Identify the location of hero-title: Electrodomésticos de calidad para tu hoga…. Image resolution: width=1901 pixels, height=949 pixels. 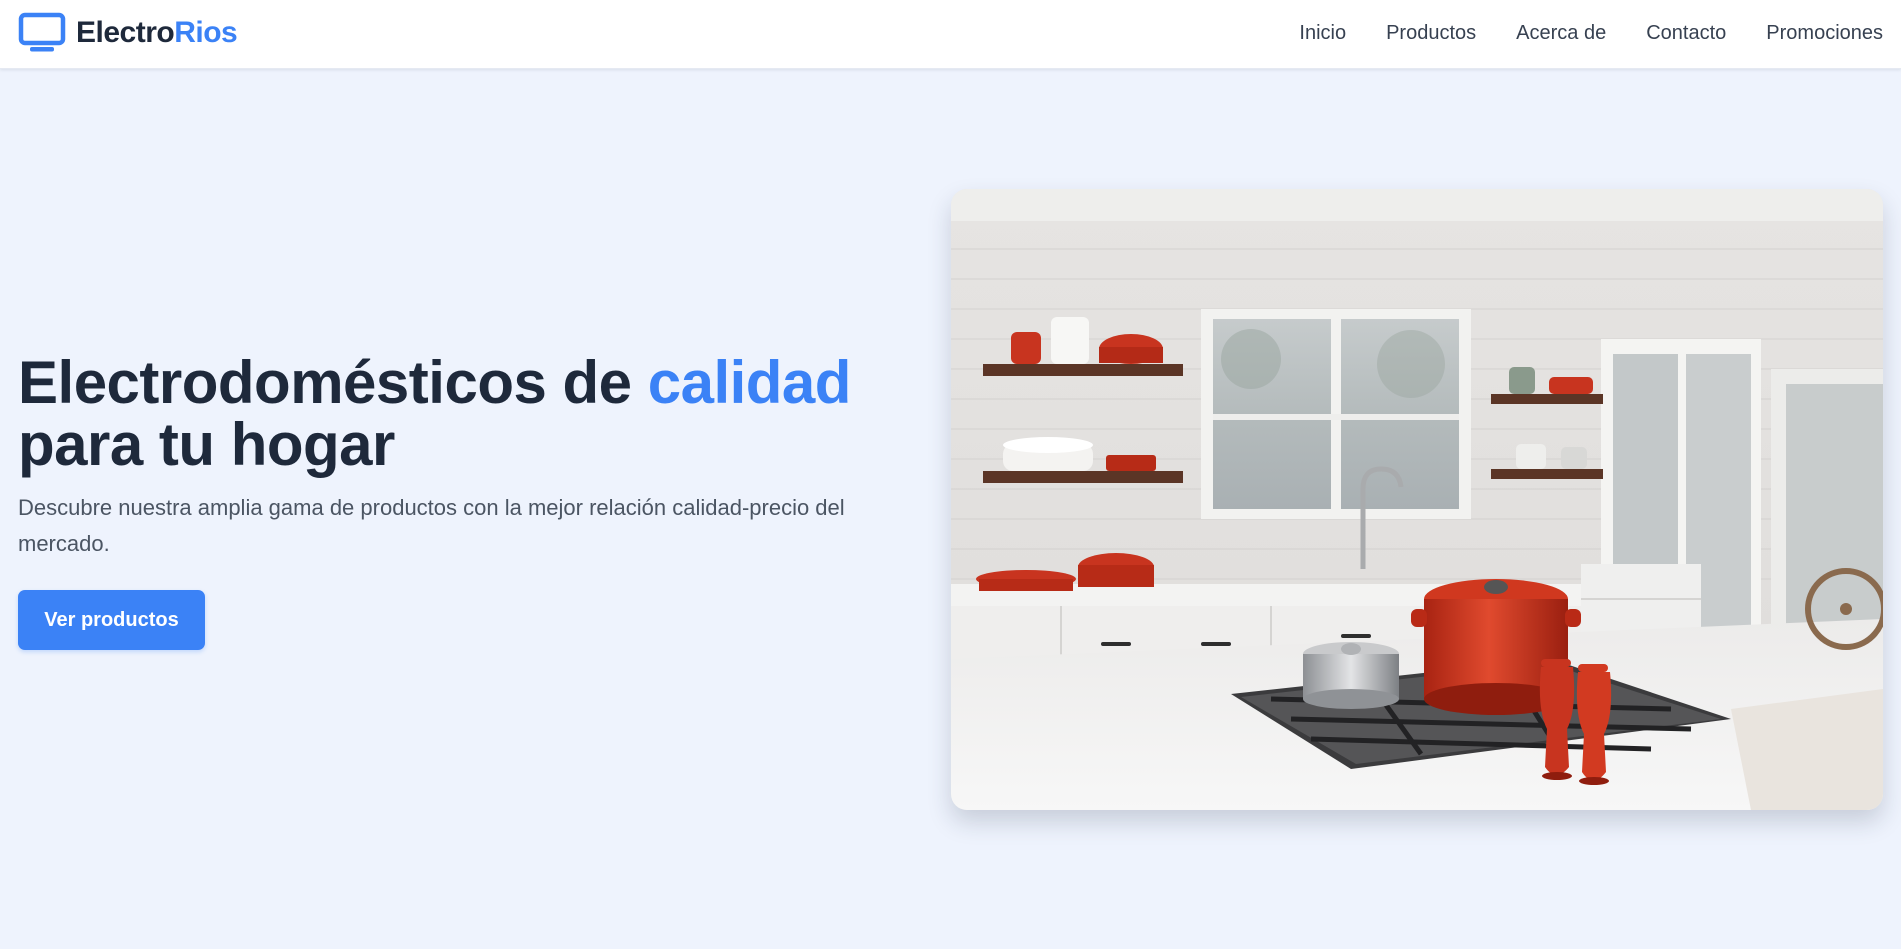
(468, 414).